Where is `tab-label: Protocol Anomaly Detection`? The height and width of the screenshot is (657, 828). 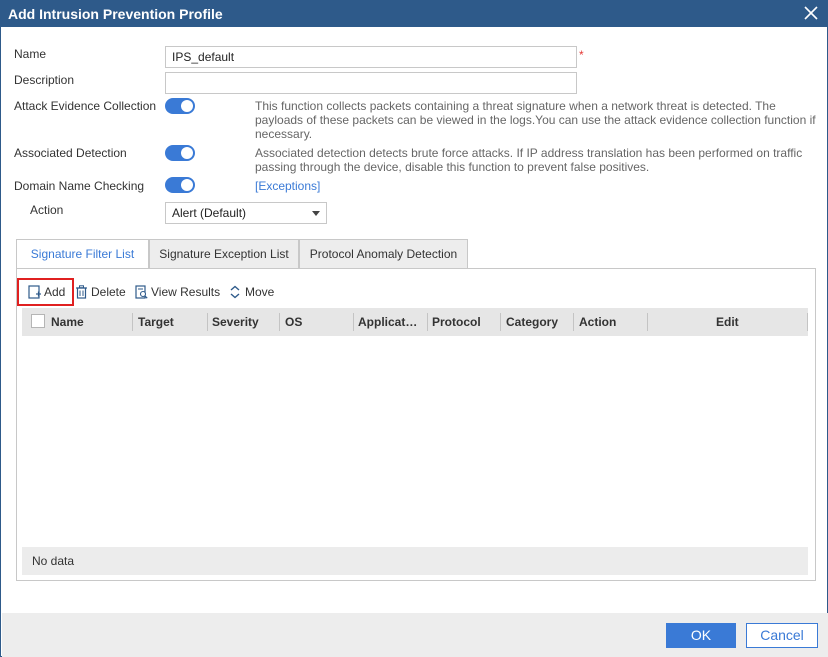
tab-label: Protocol Anomaly Detection is located at coordinates (383, 254).